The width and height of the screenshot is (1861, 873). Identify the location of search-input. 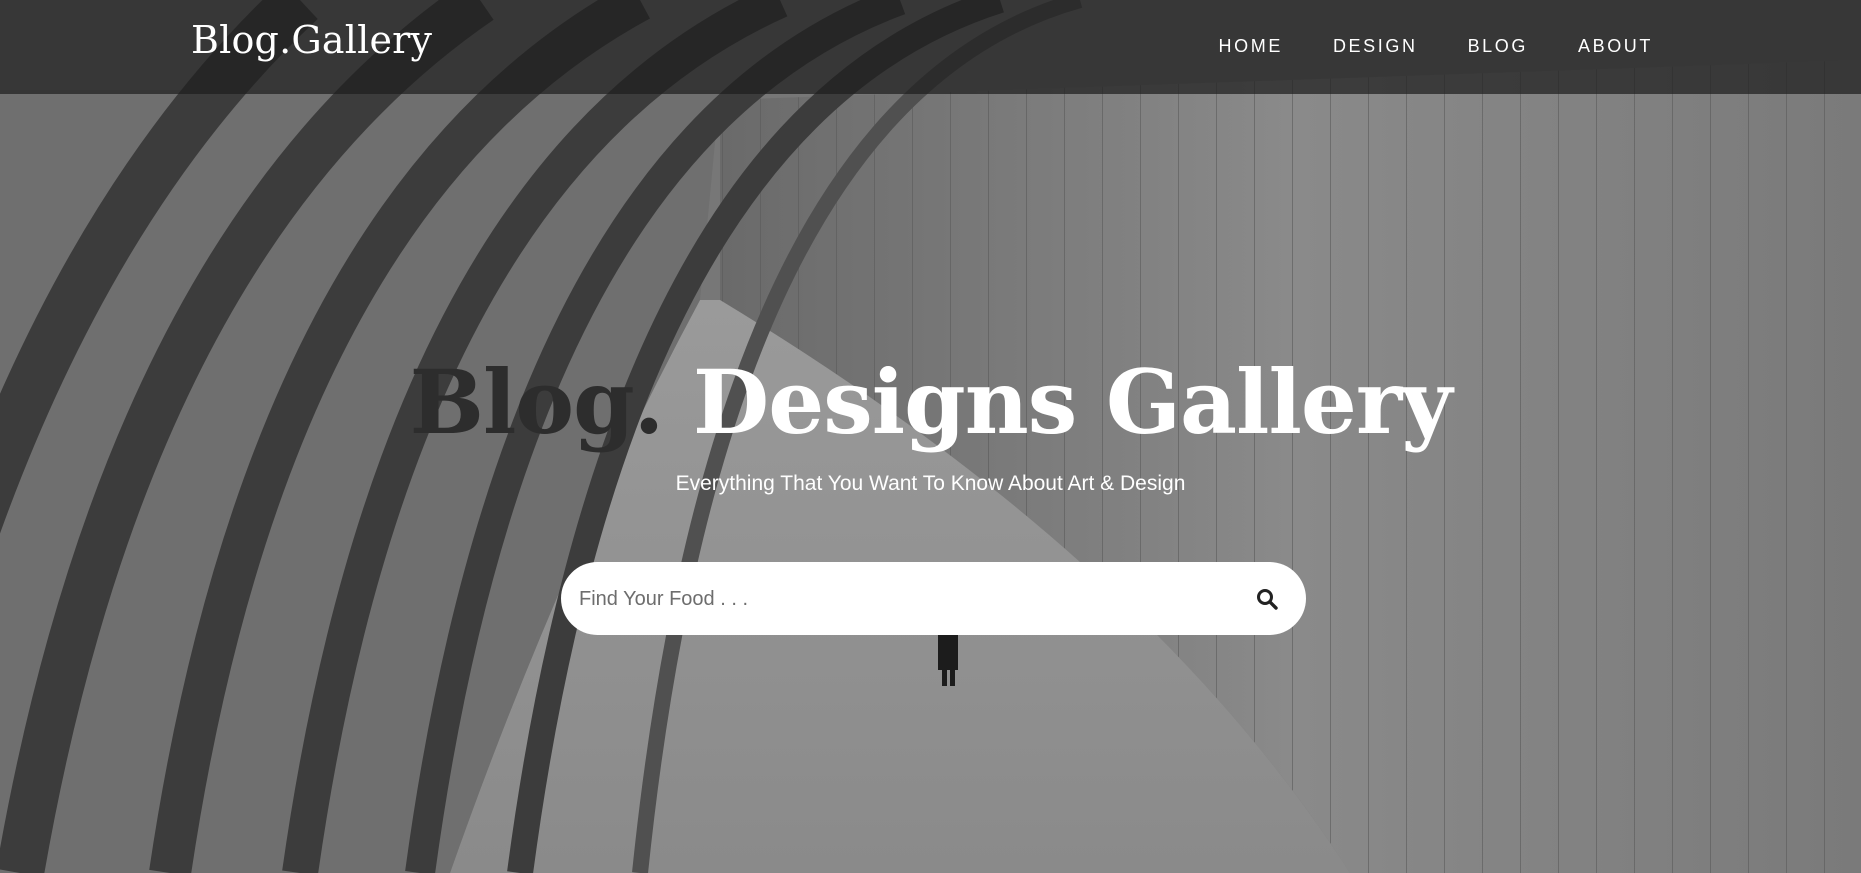
(899, 599).